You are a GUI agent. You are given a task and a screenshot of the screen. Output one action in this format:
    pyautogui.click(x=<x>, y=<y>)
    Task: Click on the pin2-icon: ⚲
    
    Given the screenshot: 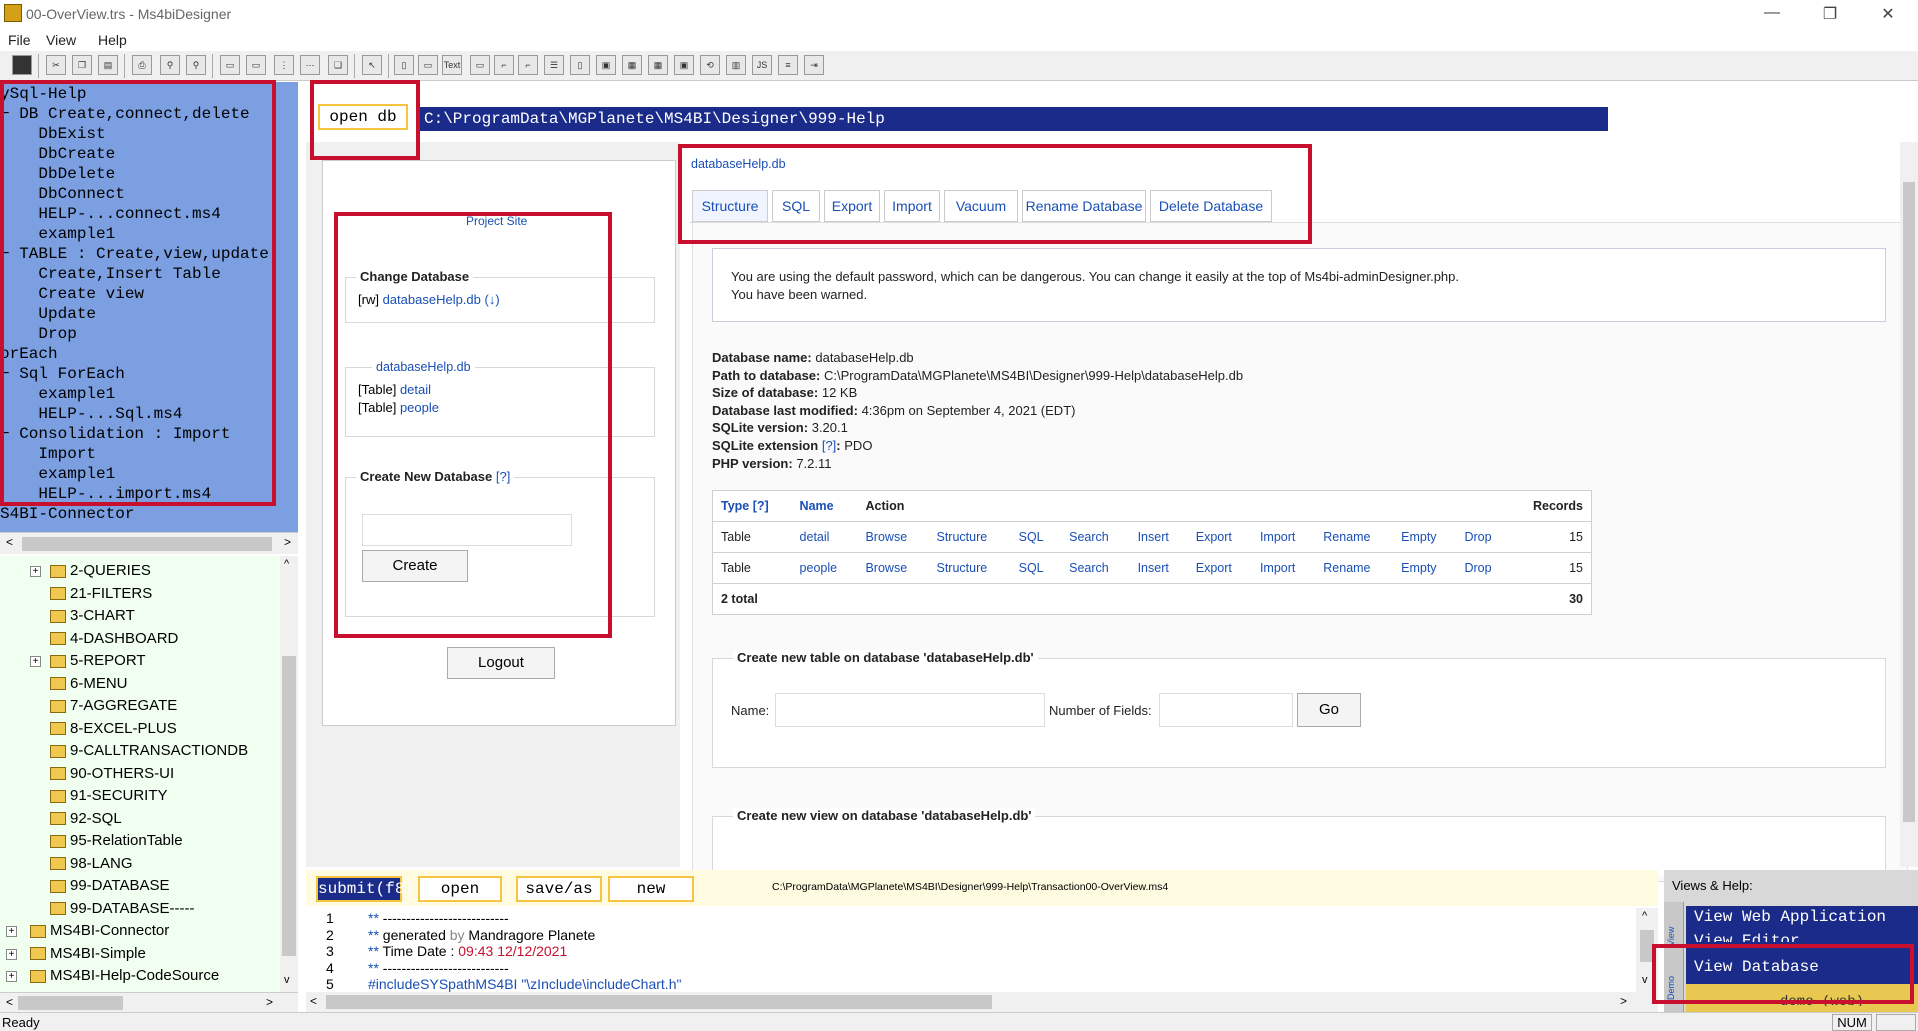 What is the action you would take?
    pyautogui.click(x=196, y=65)
    